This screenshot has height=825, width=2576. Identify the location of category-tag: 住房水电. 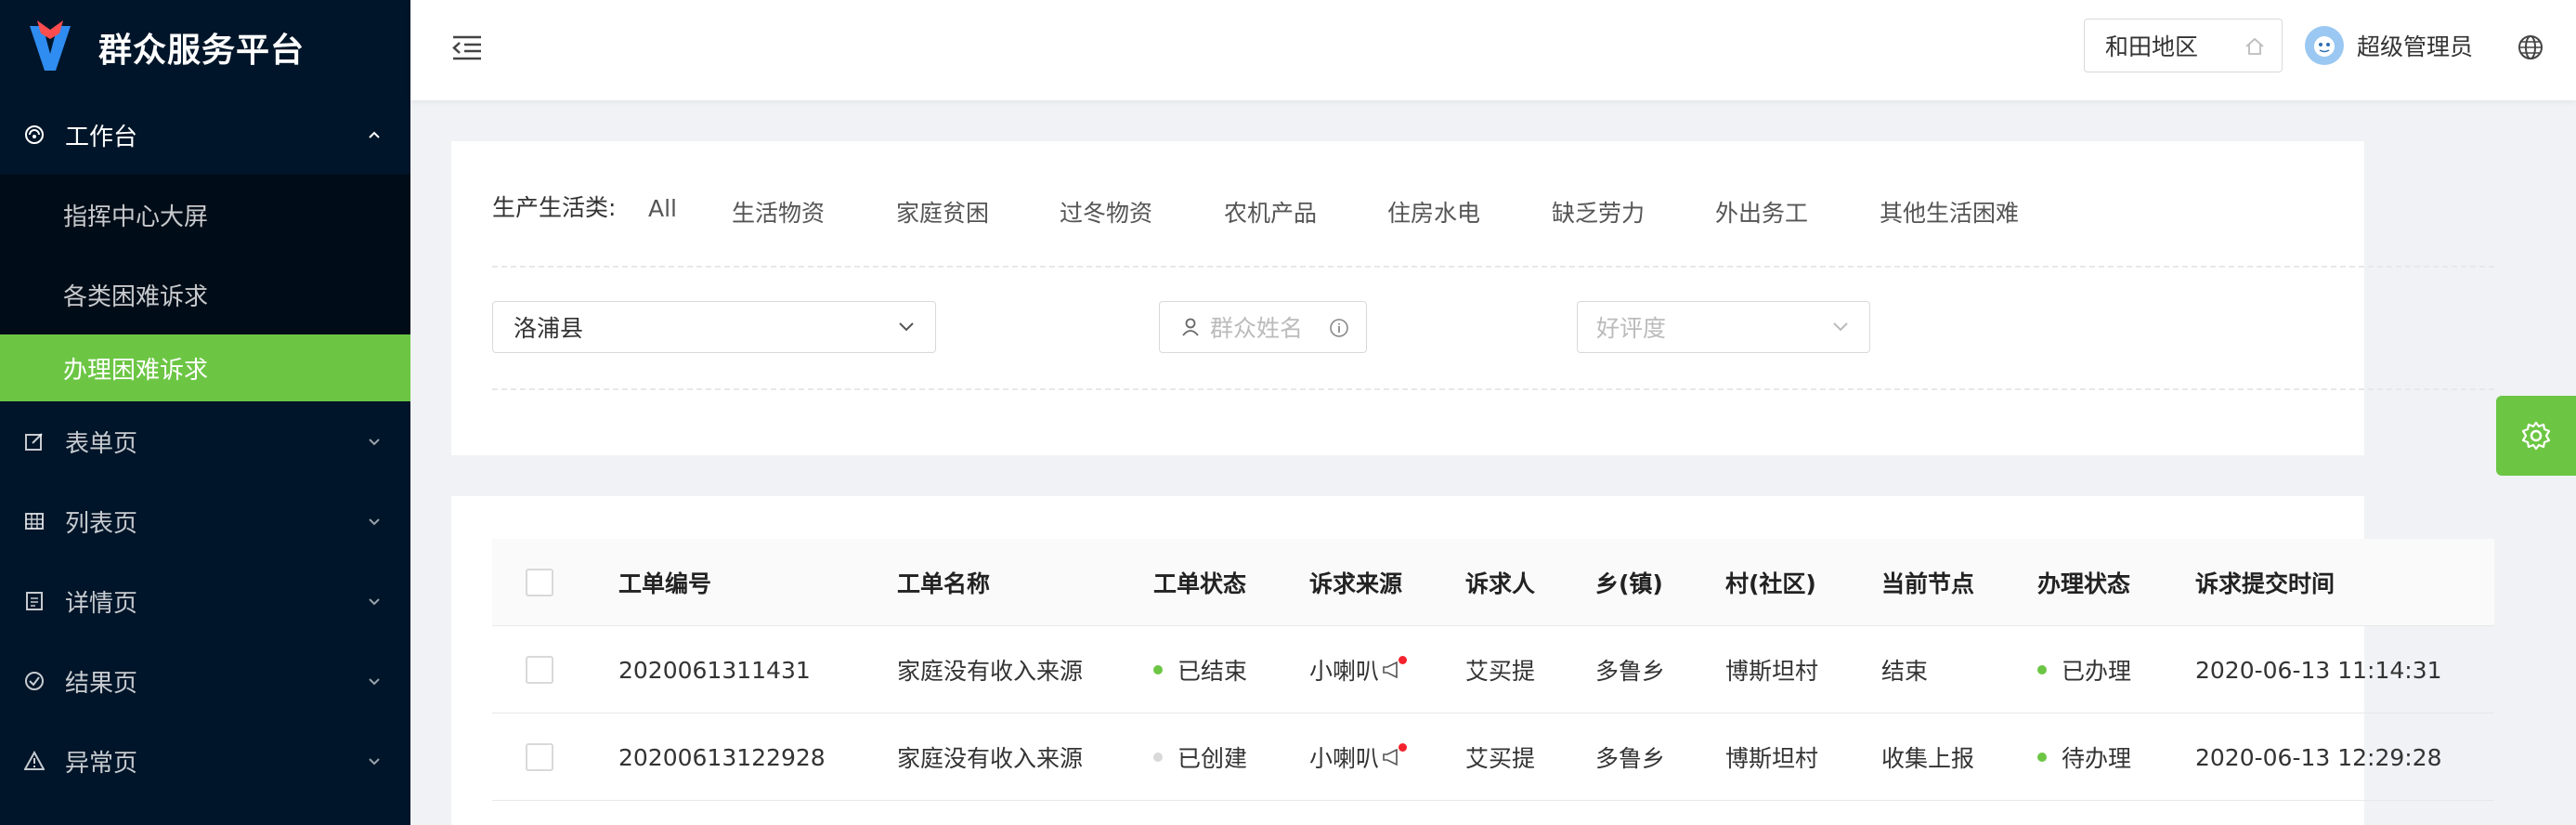
(1469, 212).